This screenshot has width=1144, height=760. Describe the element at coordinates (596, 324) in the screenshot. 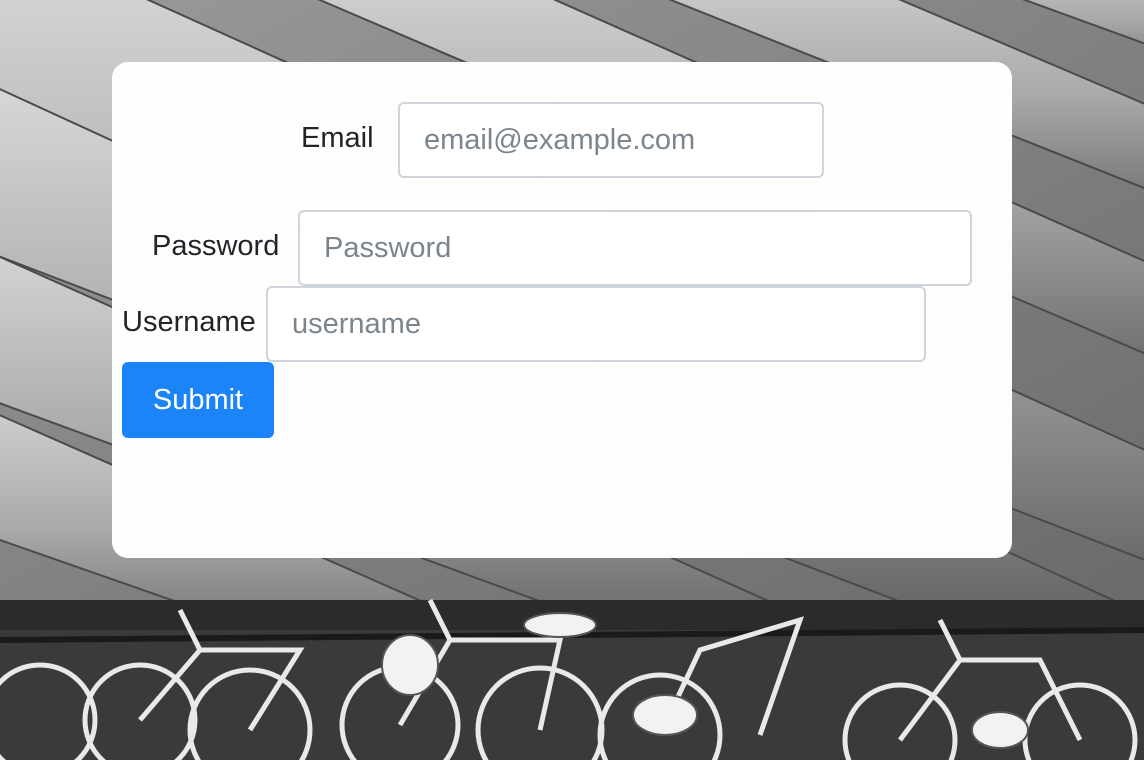

I see `username-input` at that location.